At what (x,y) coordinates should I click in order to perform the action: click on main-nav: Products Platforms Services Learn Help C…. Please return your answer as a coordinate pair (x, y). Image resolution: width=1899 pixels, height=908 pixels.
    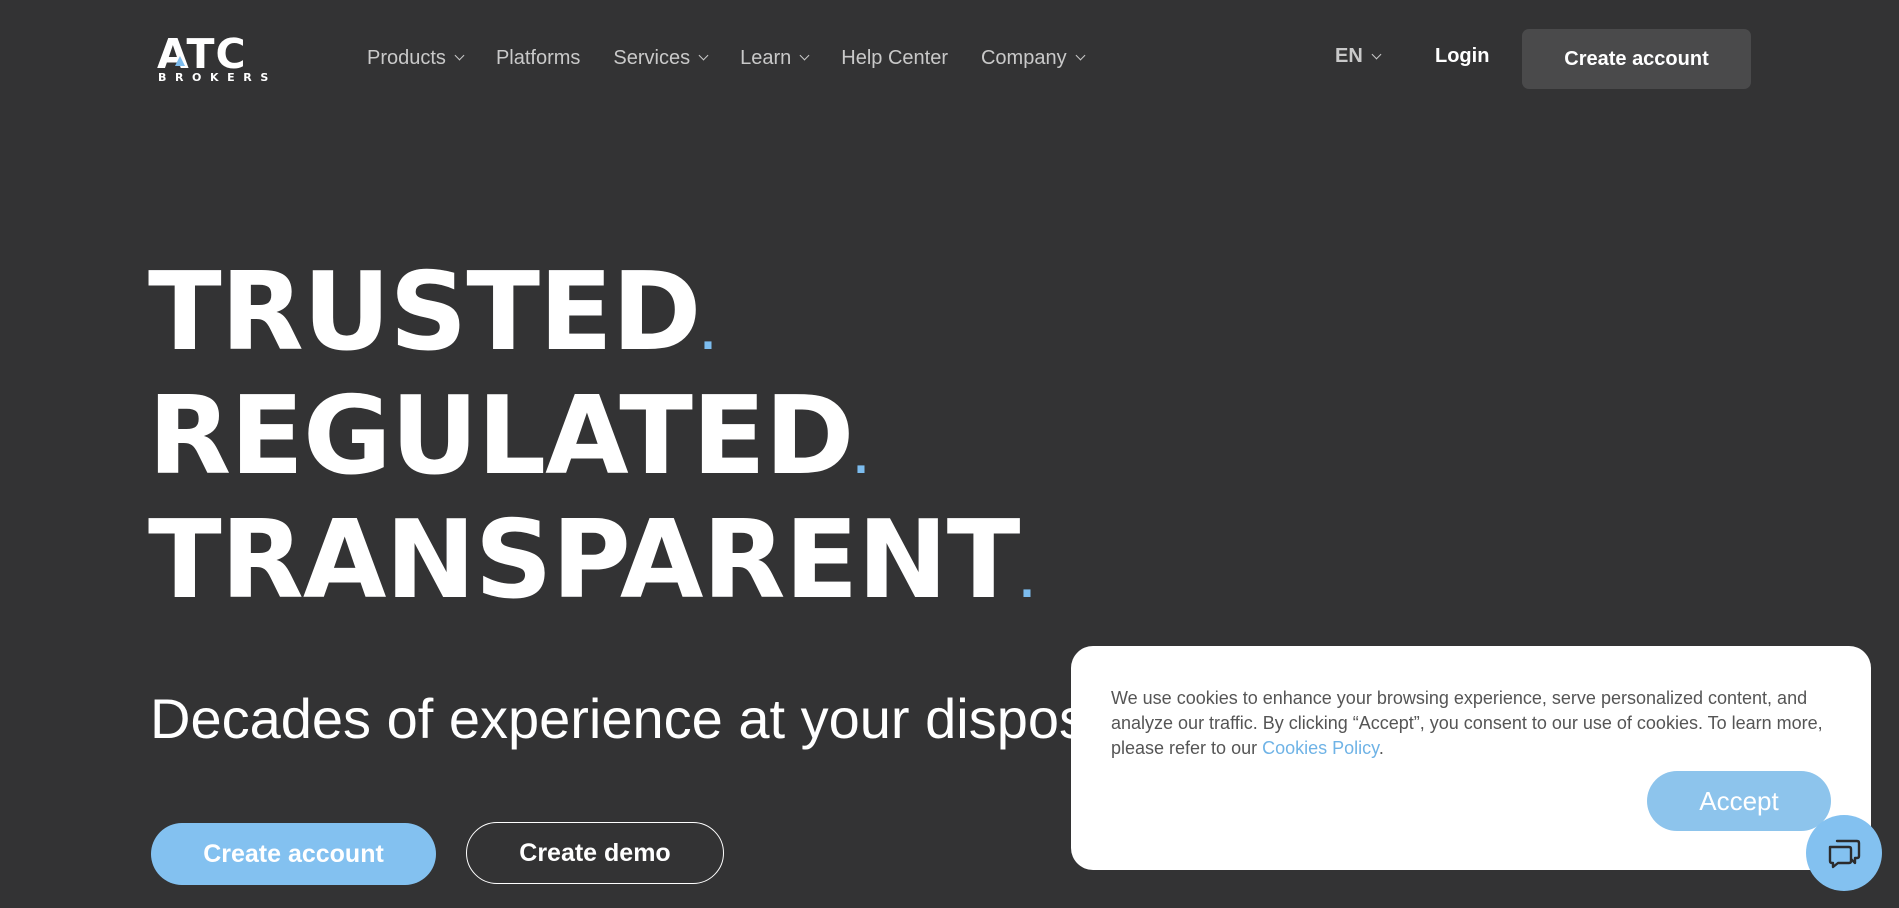
    Looking at the image, I should click on (742, 58).